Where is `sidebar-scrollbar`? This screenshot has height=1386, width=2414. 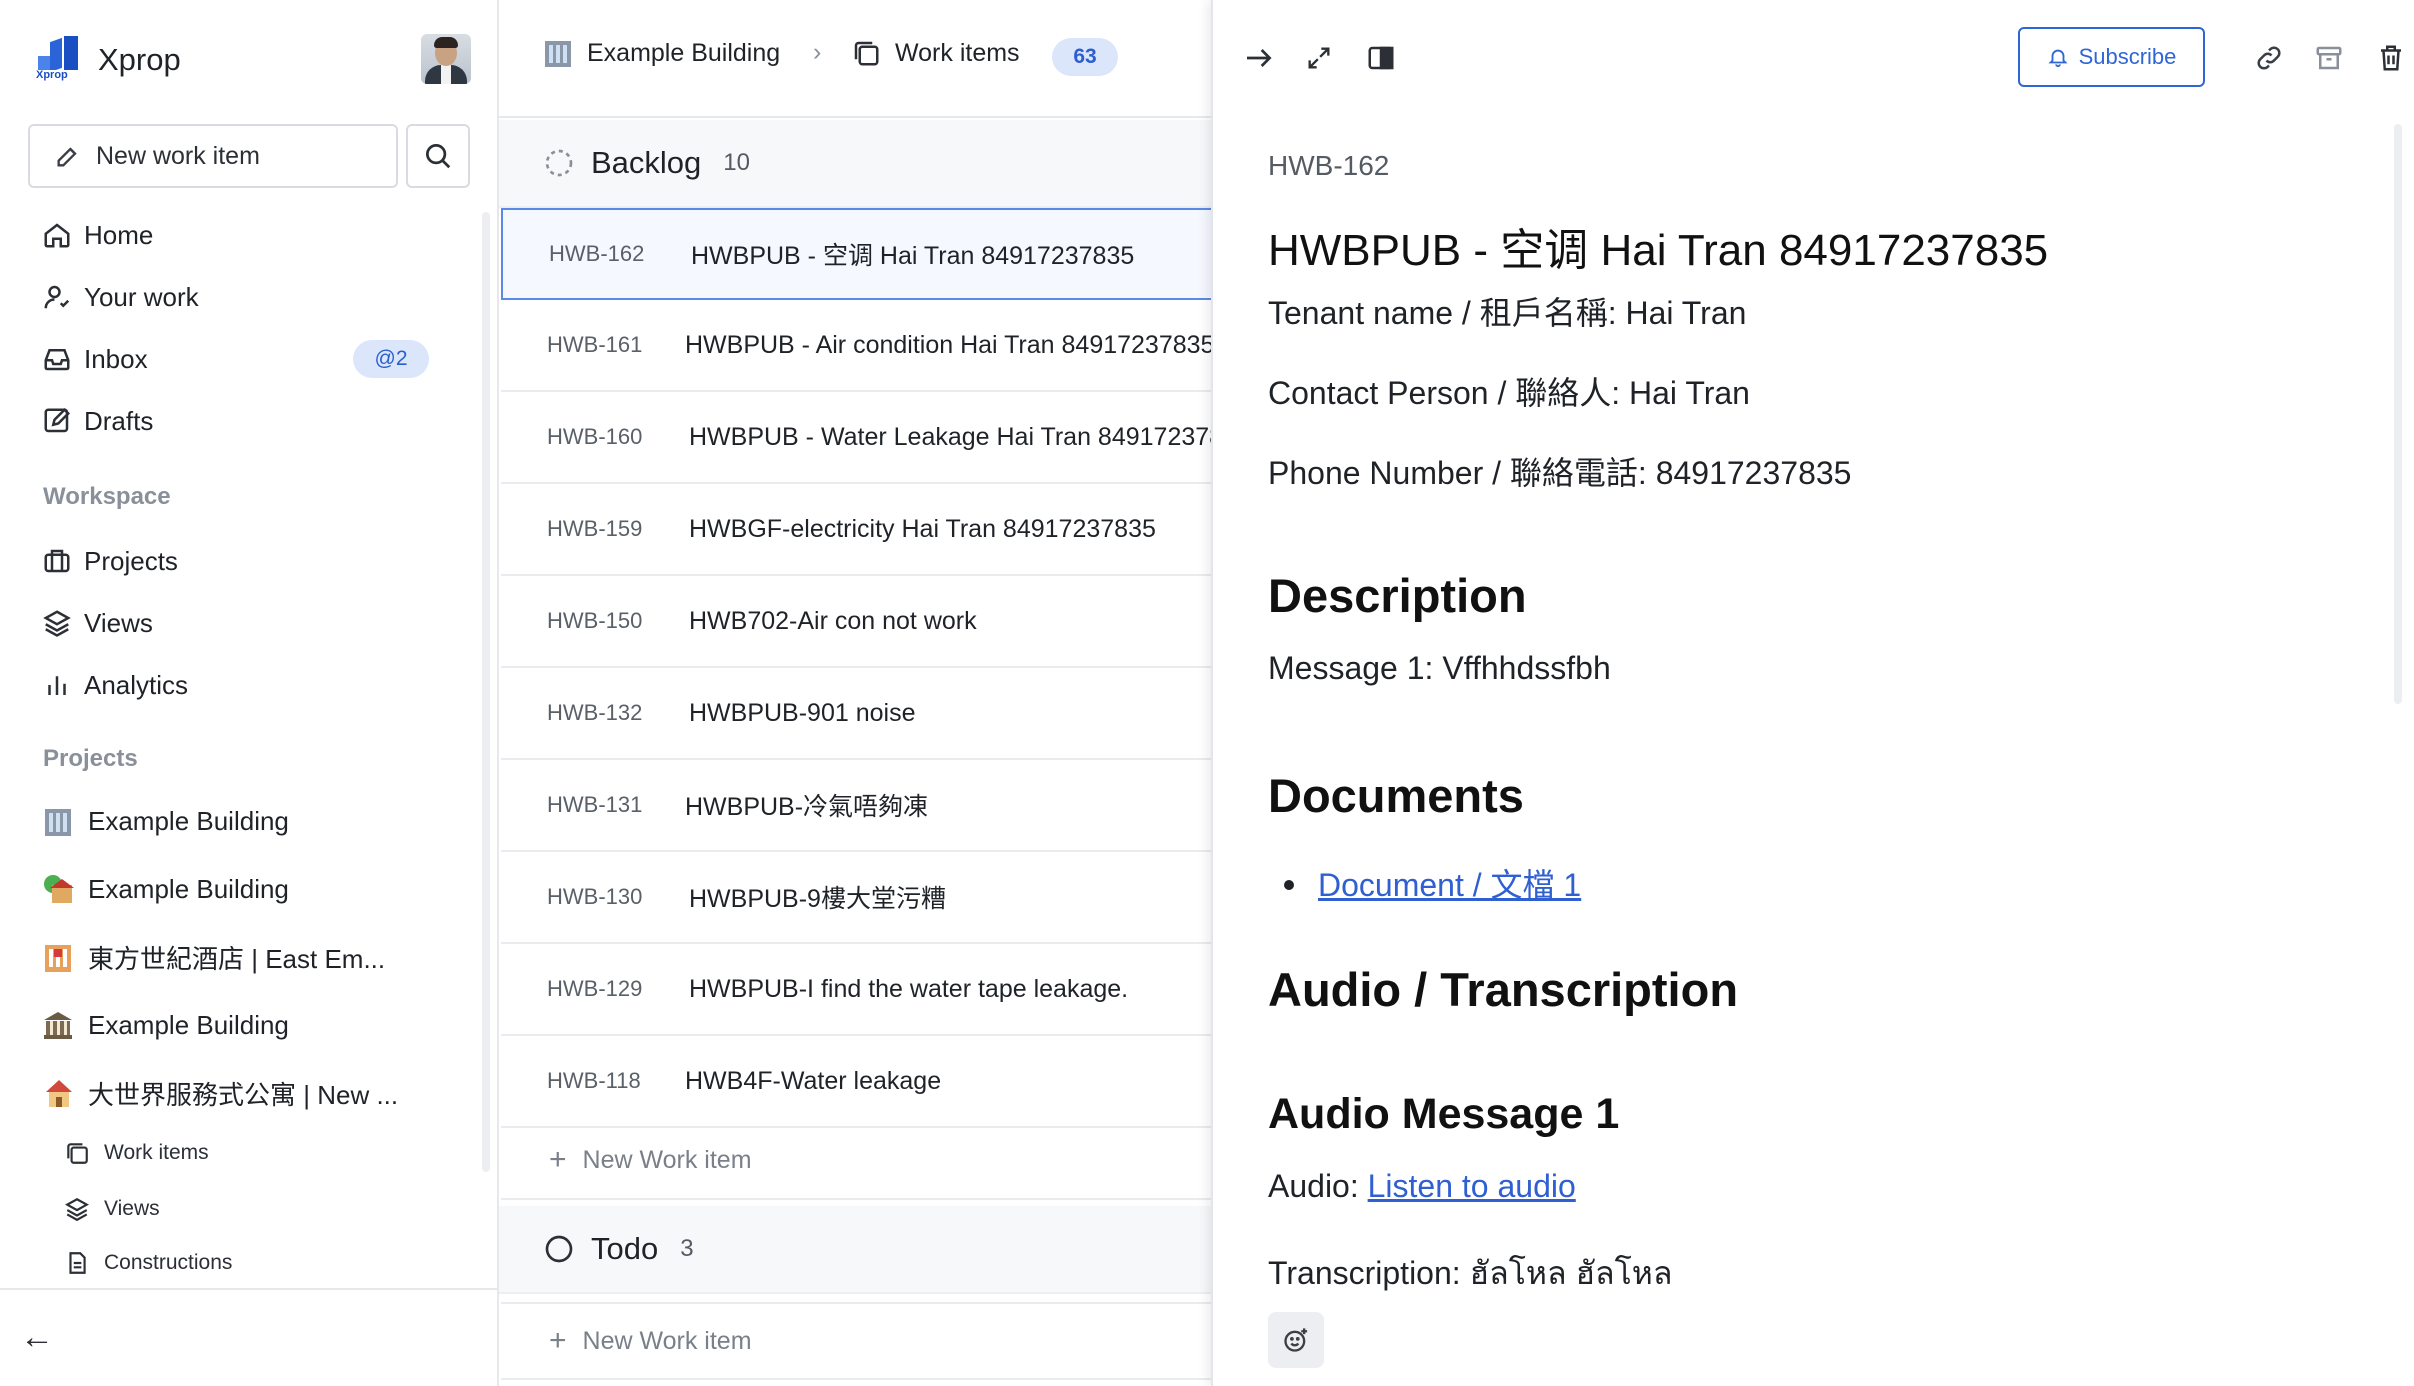 sidebar-scrollbar is located at coordinates (486, 692).